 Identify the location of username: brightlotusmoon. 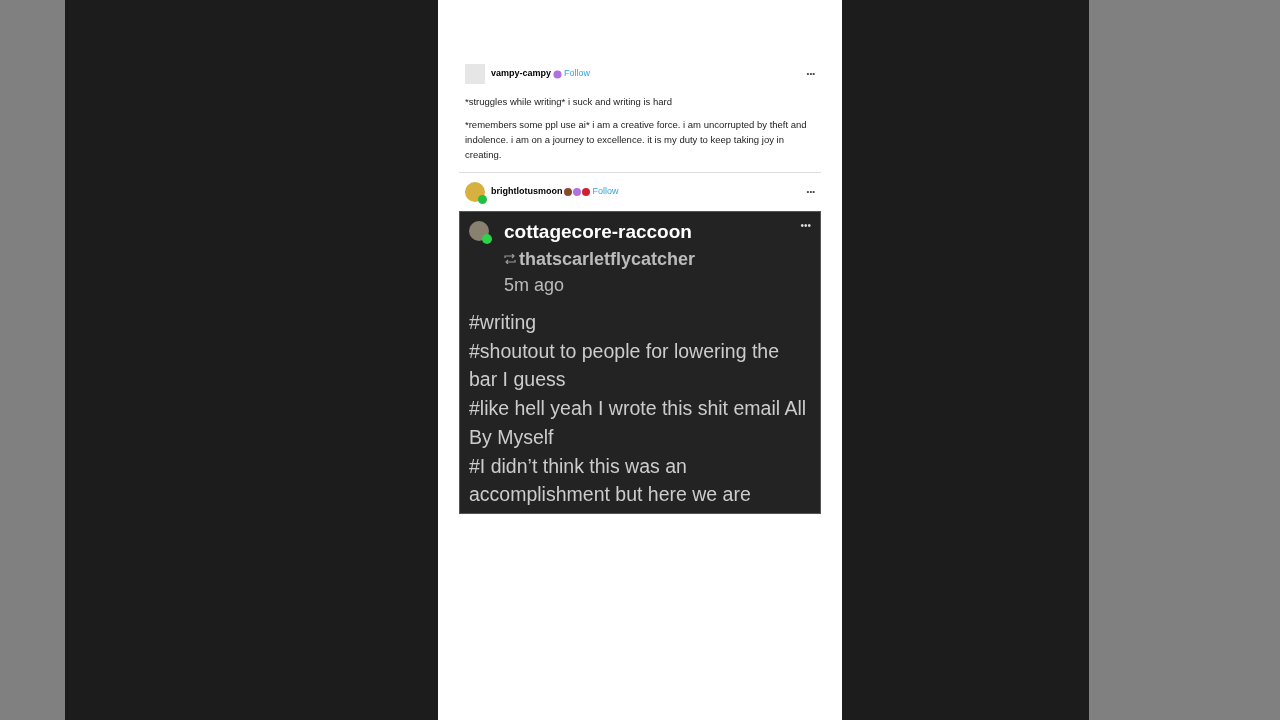
(527, 192).